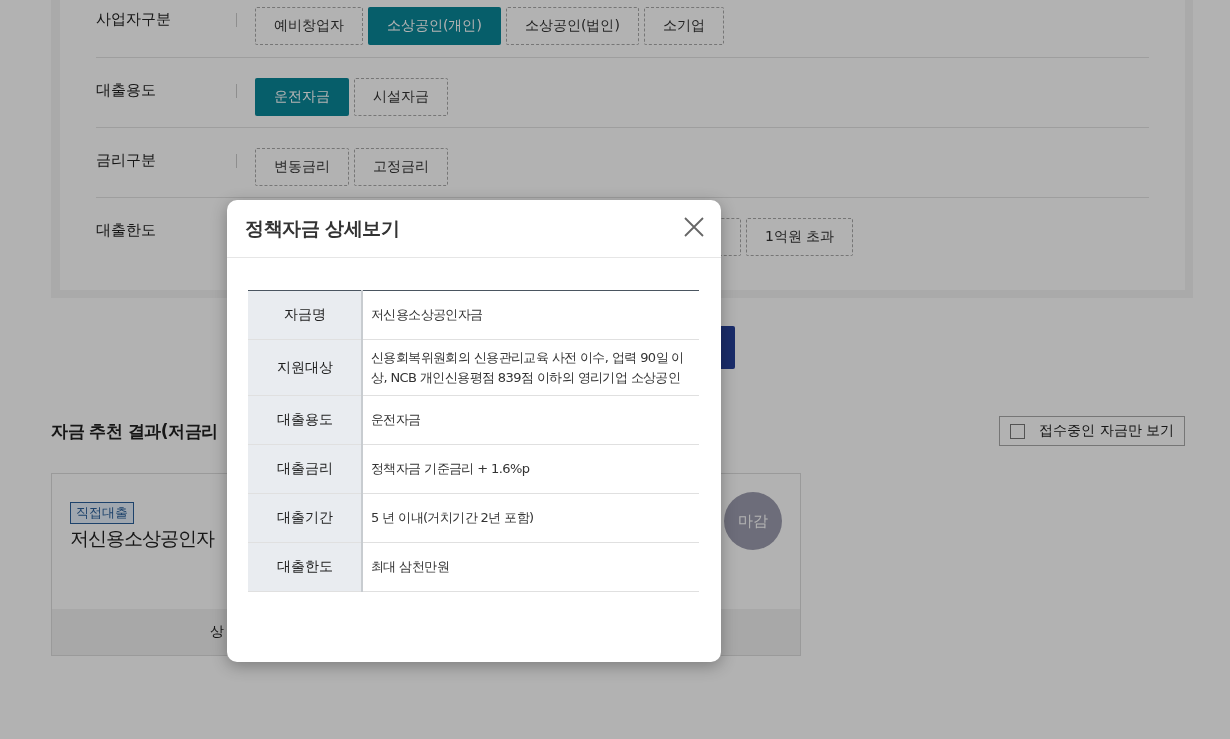 This screenshot has width=1230, height=739. Describe the element at coordinates (530, 420) in the screenshot. I see `table-cell: 운전자금` at that location.